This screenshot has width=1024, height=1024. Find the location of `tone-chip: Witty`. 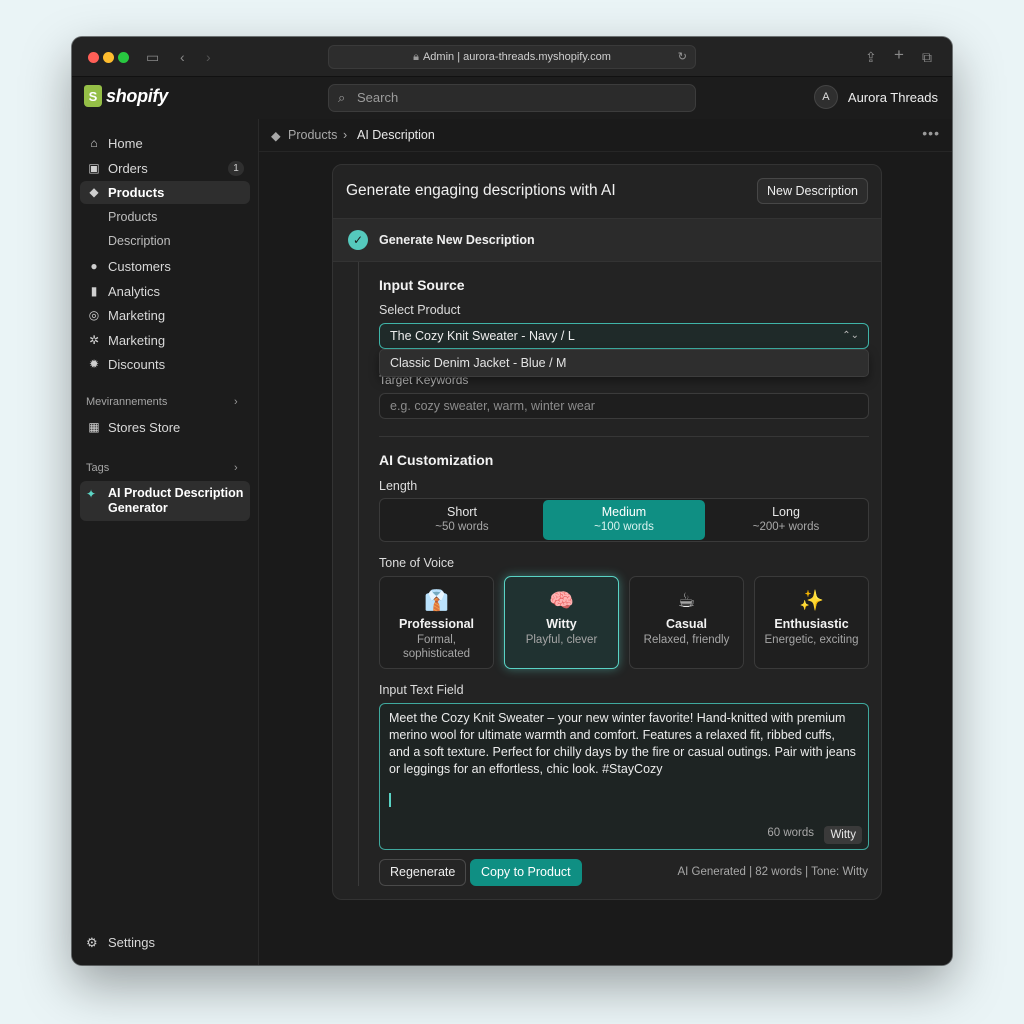

tone-chip: Witty is located at coordinates (843, 835).